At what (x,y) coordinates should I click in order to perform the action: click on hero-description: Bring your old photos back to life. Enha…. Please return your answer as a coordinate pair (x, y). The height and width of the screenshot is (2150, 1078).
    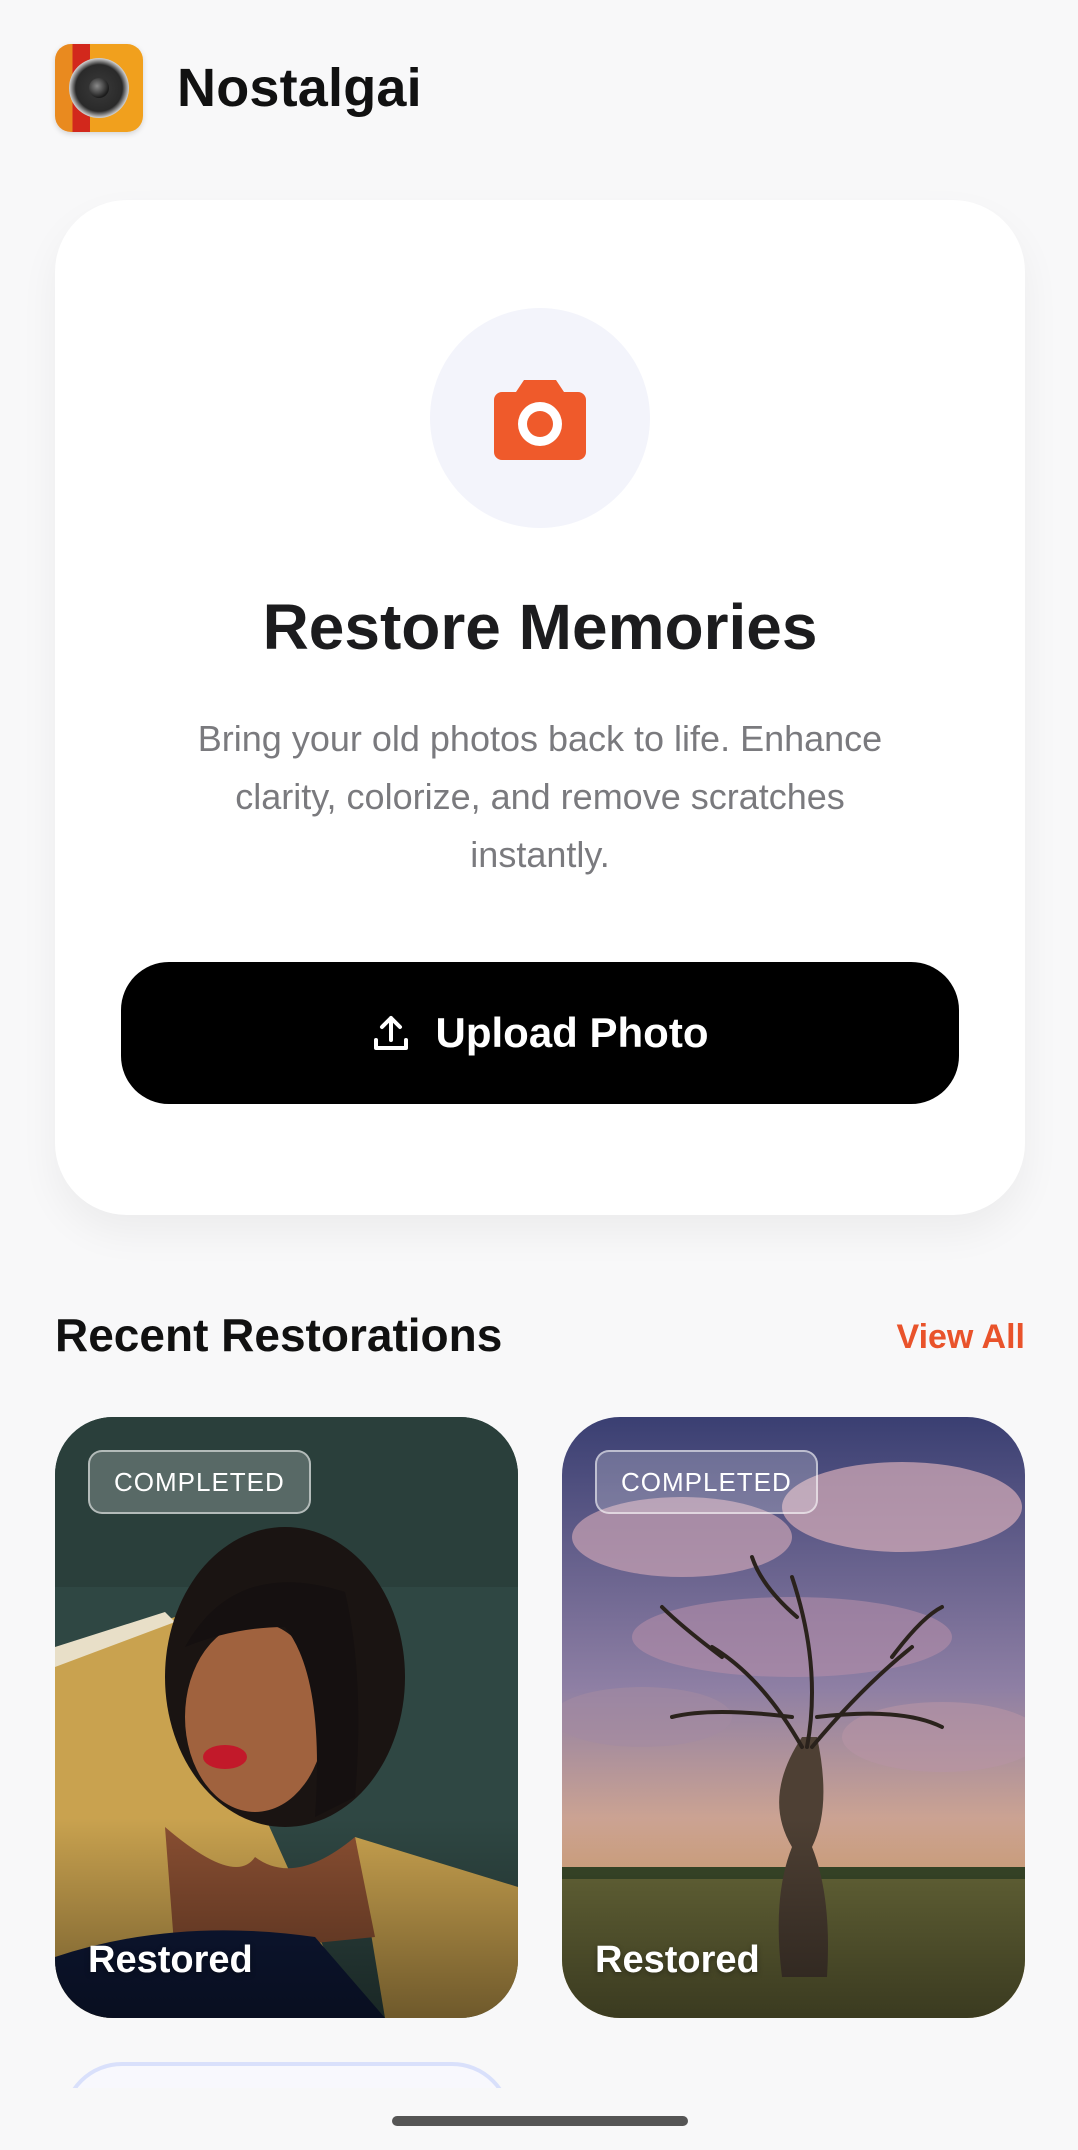
    Looking at the image, I should click on (540, 796).